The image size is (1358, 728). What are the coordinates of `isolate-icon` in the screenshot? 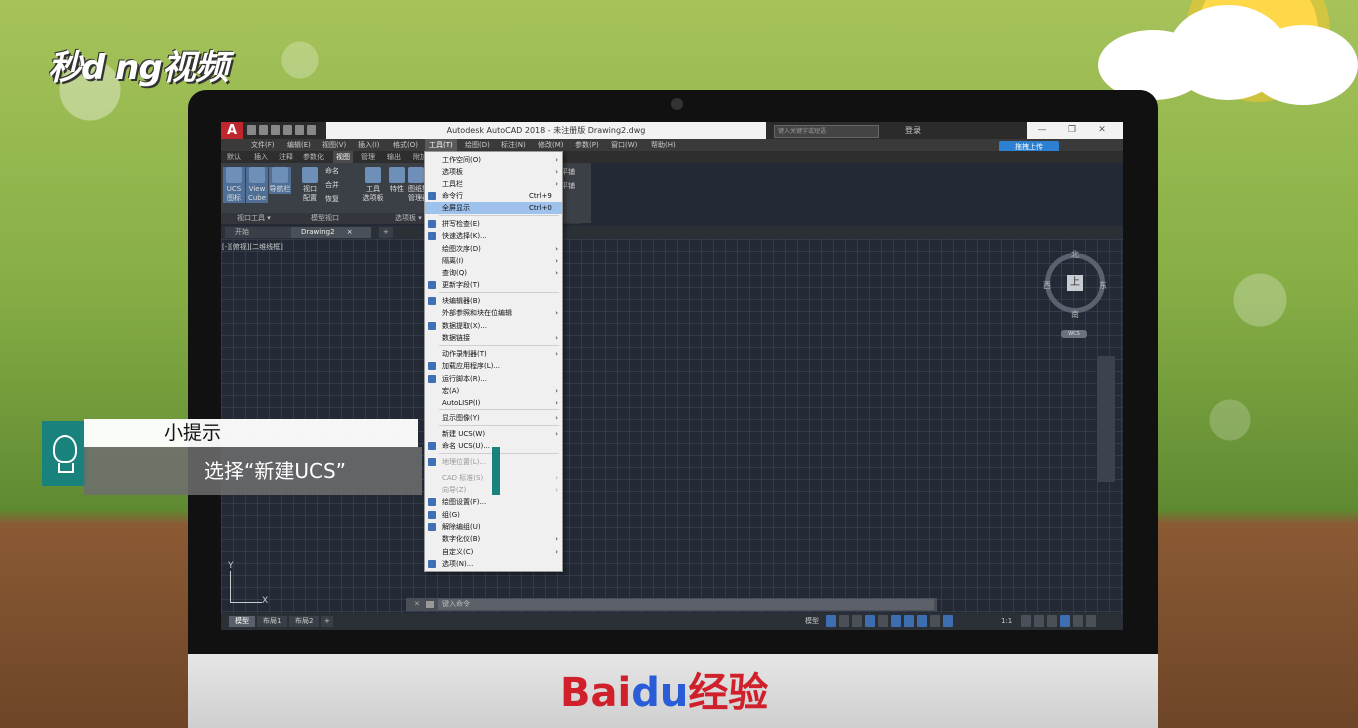 It's located at (1052, 621).